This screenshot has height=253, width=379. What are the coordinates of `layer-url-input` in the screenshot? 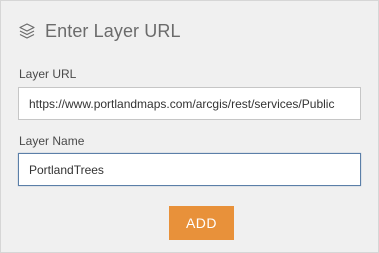 It's located at (189, 103).